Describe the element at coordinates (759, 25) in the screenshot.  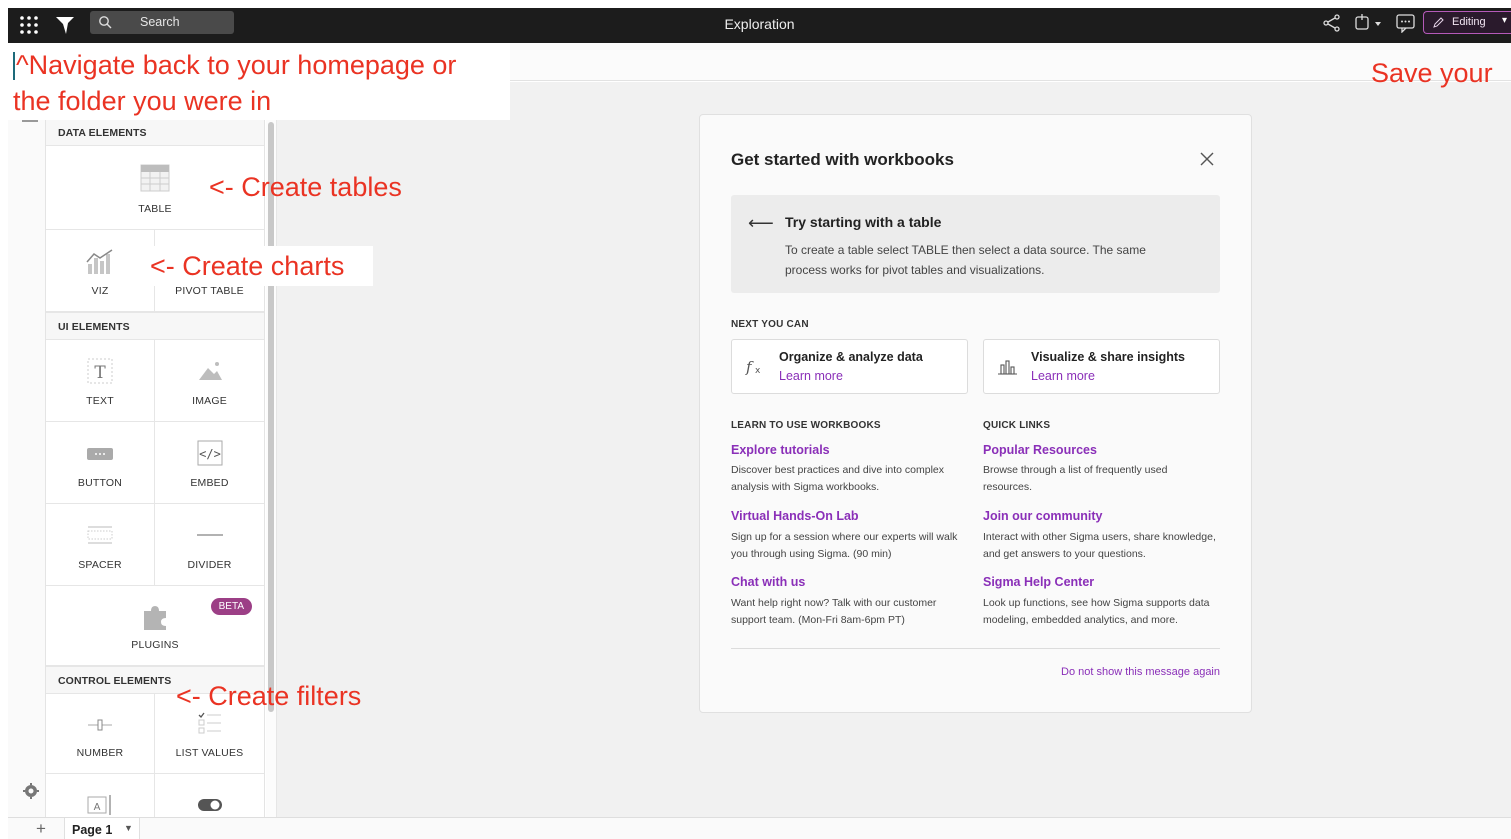
I see `top-bar: Search Exploration Editing ▾` at that location.